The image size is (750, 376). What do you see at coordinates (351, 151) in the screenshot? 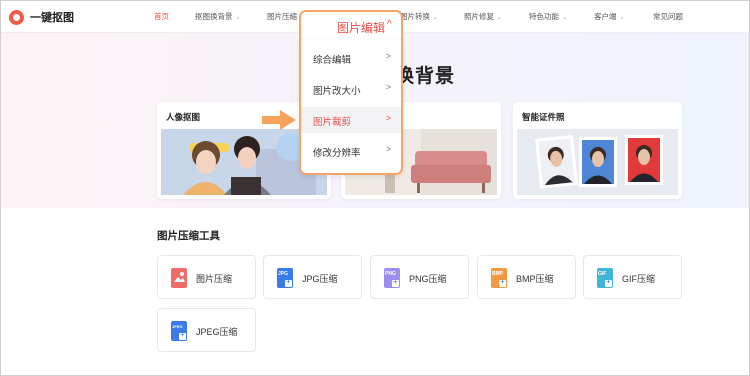
I see `menu-item-resolution: 修改分辨率 >` at bounding box center [351, 151].